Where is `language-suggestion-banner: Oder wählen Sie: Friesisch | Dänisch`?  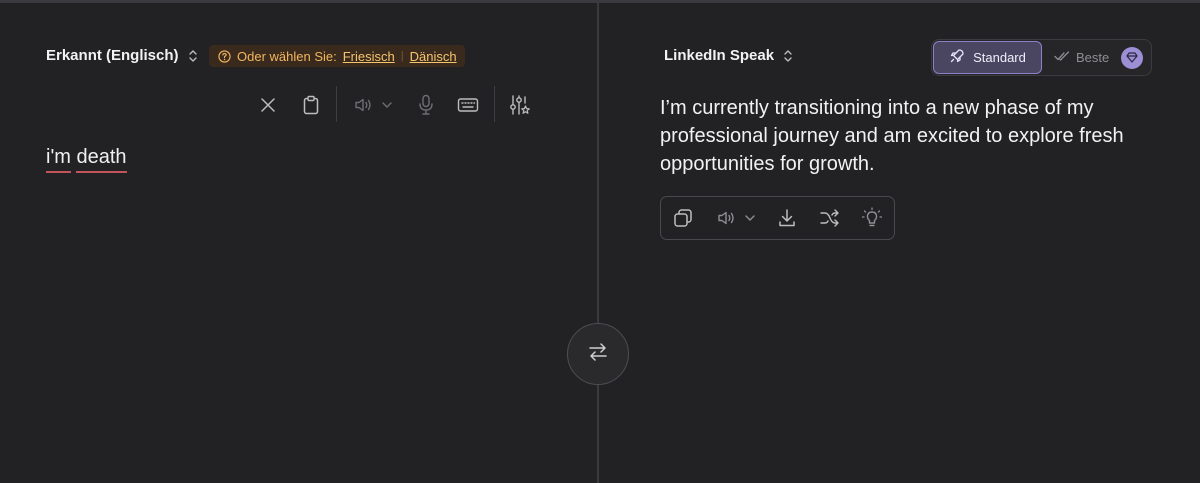 language-suggestion-banner: Oder wählen Sie: Friesisch | Dänisch is located at coordinates (337, 56).